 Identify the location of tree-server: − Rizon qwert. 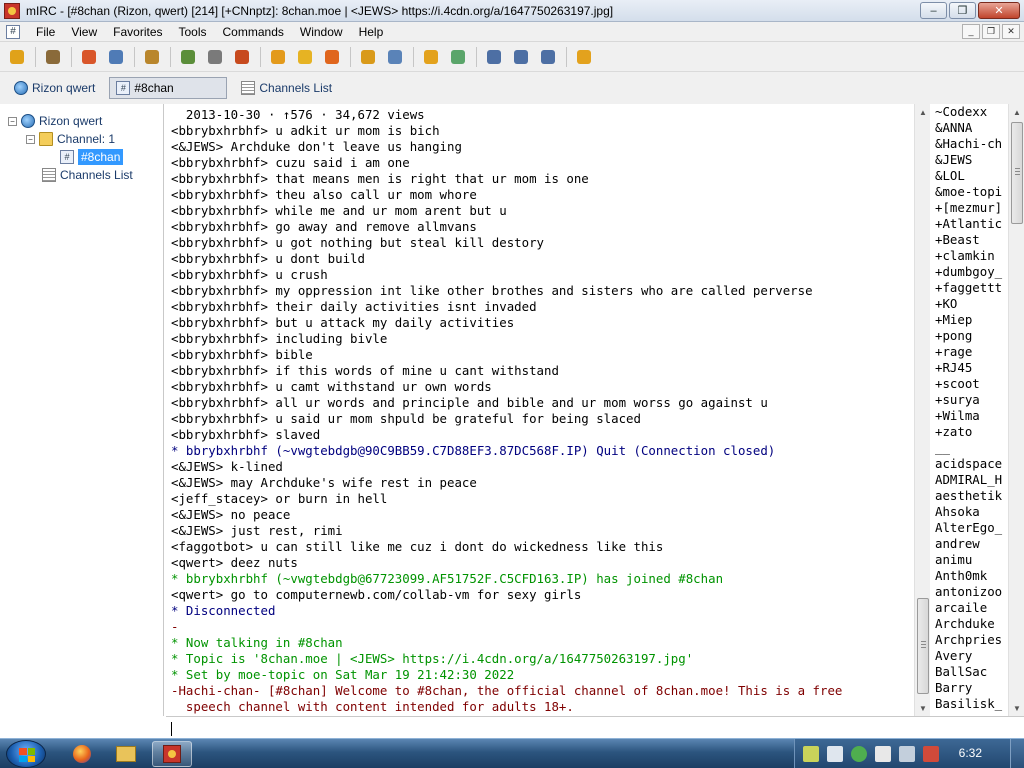
(81, 121).